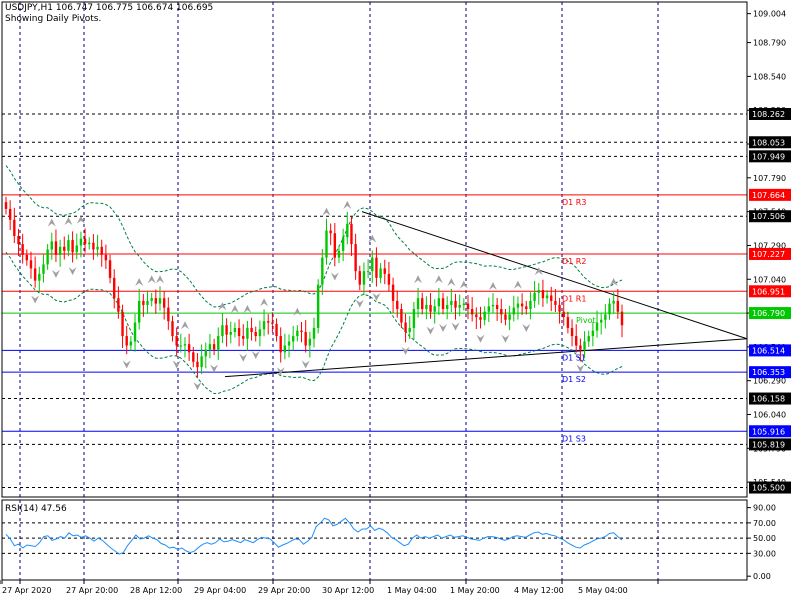  What do you see at coordinates (769, 43) in the screenshot?
I see `price-tick-label: 108.790` at bounding box center [769, 43].